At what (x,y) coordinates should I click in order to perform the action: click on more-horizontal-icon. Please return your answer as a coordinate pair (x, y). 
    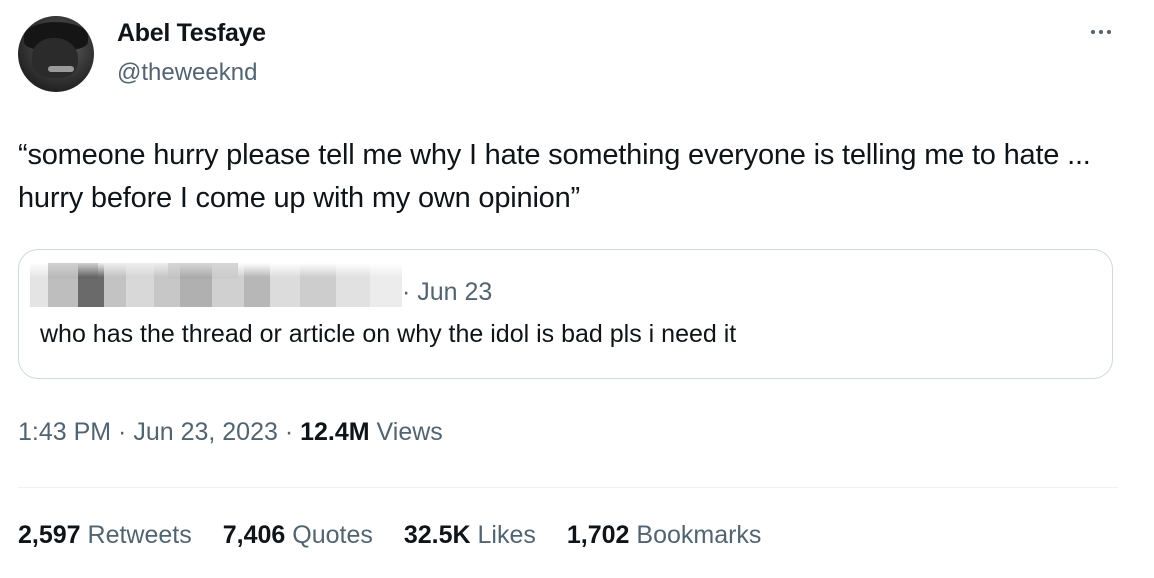
    Looking at the image, I should click on (1101, 32).